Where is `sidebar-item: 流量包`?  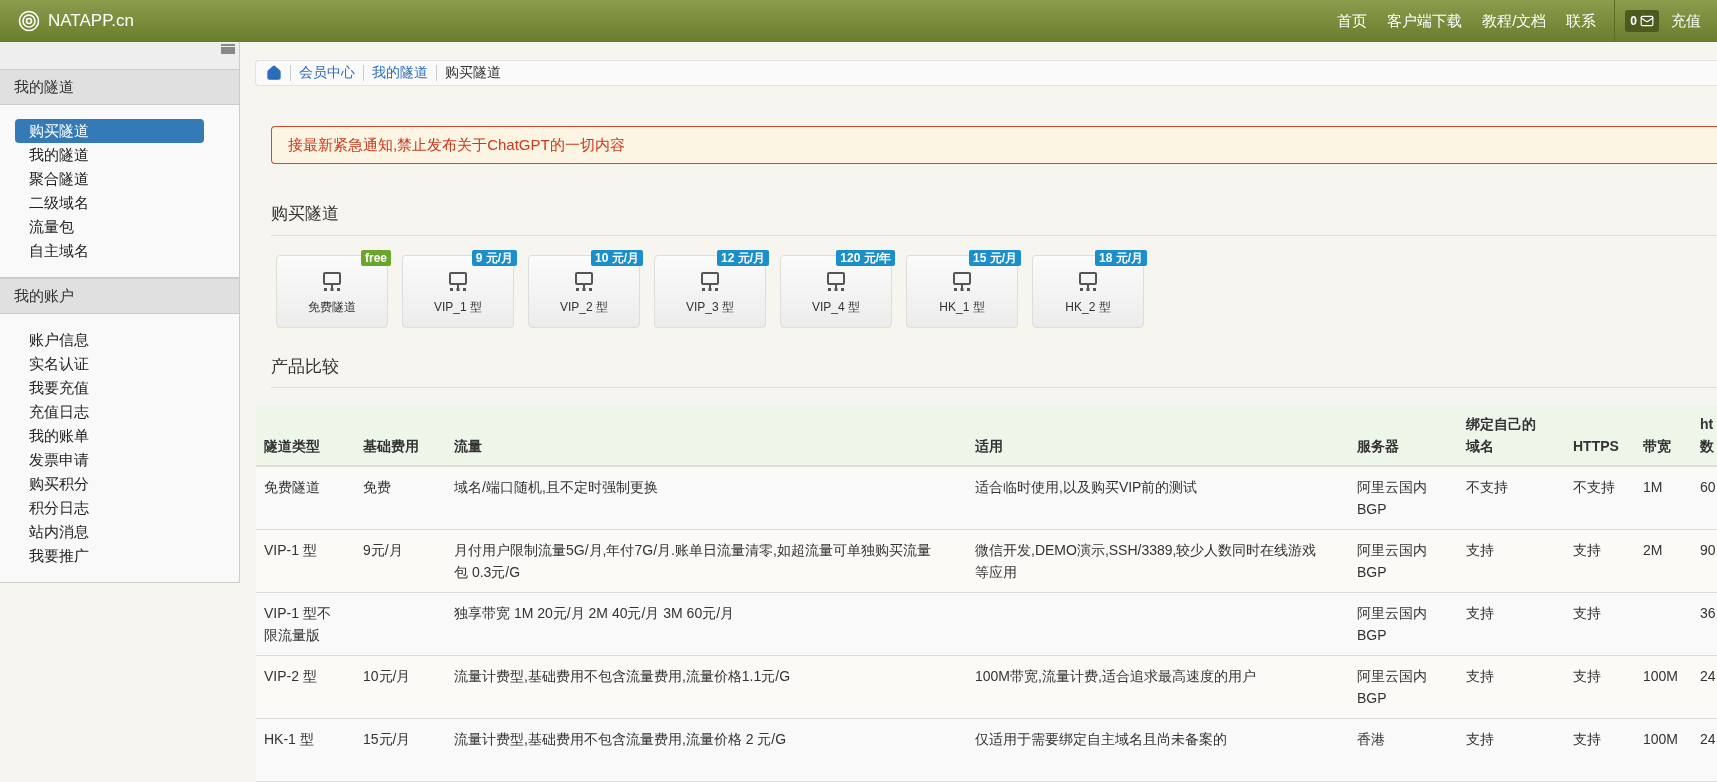
sidebar-item: 流量包 is located at coordinates (109, 227).